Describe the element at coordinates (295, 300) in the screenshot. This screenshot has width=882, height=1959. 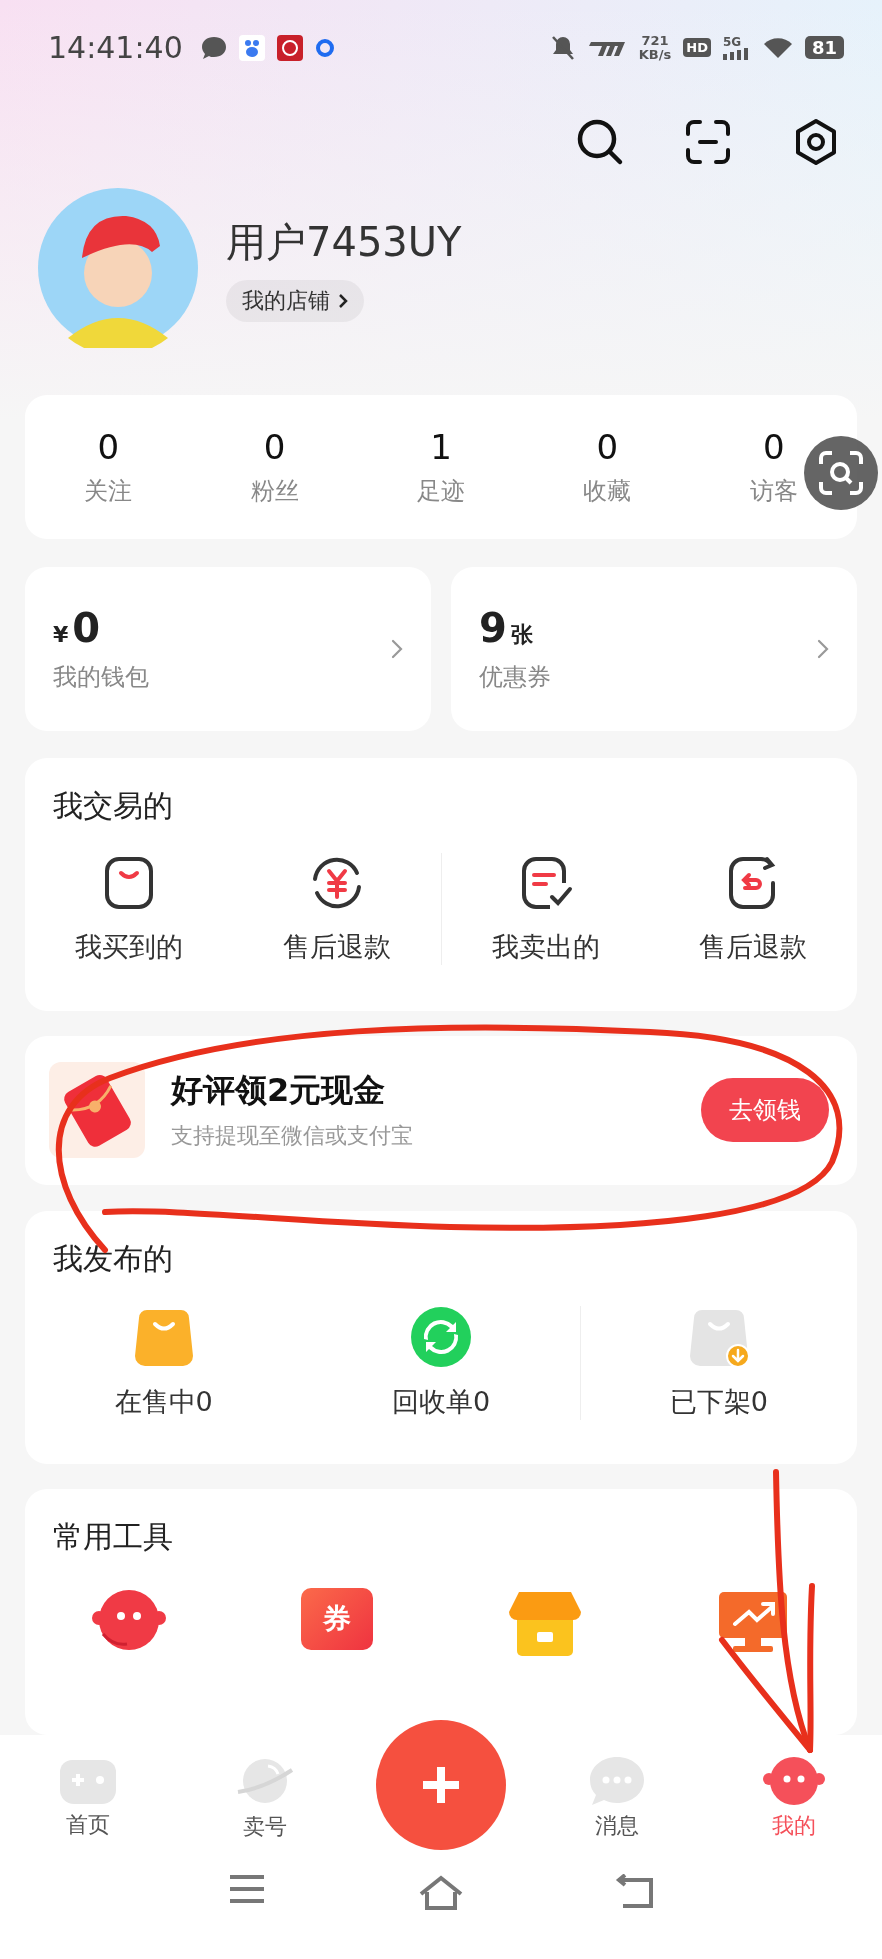
I see `shop-link: 我的店铺` at that location.